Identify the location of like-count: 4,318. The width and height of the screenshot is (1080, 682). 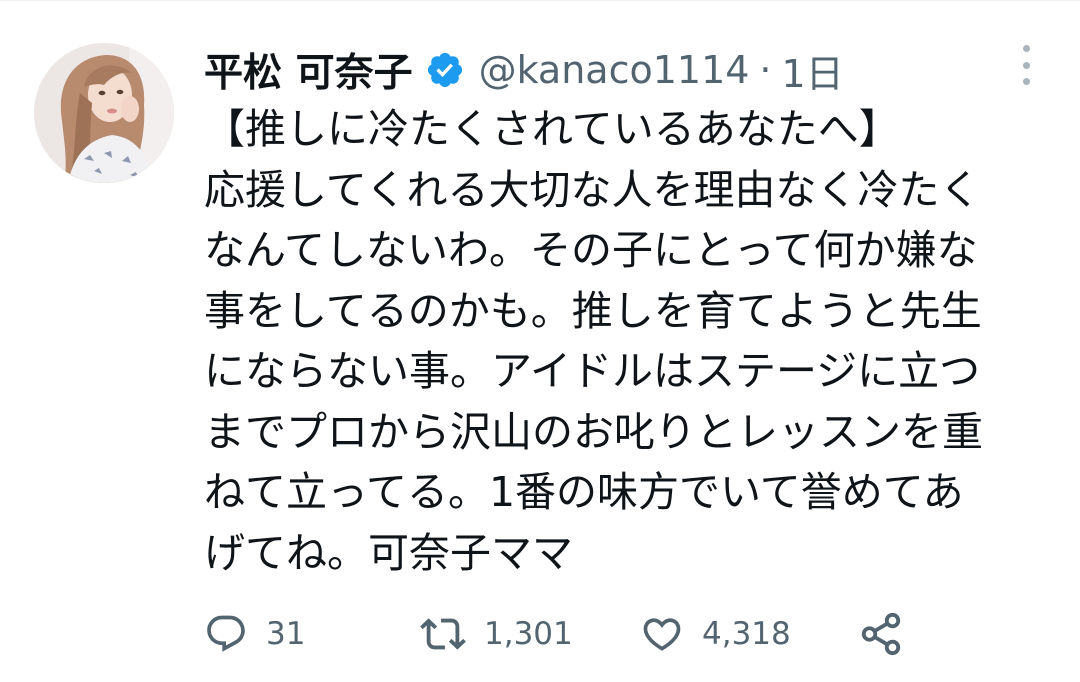
(746, 634).